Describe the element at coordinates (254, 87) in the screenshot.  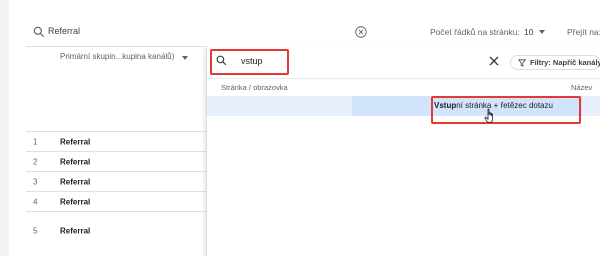
I see `category-header: Stránka / obrazovka` at that location.